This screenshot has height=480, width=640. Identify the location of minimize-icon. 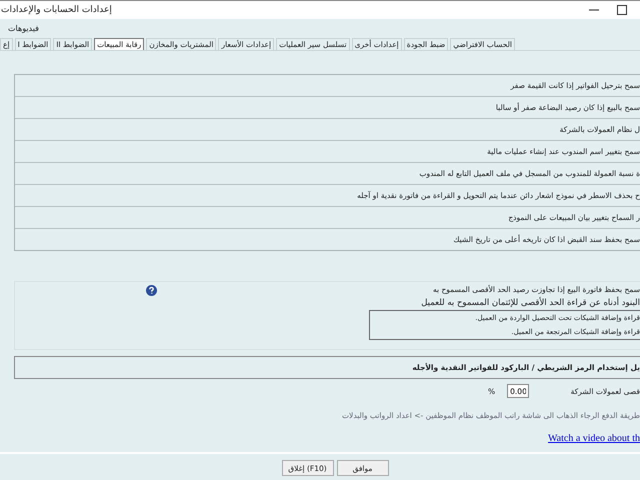
(594, 10).